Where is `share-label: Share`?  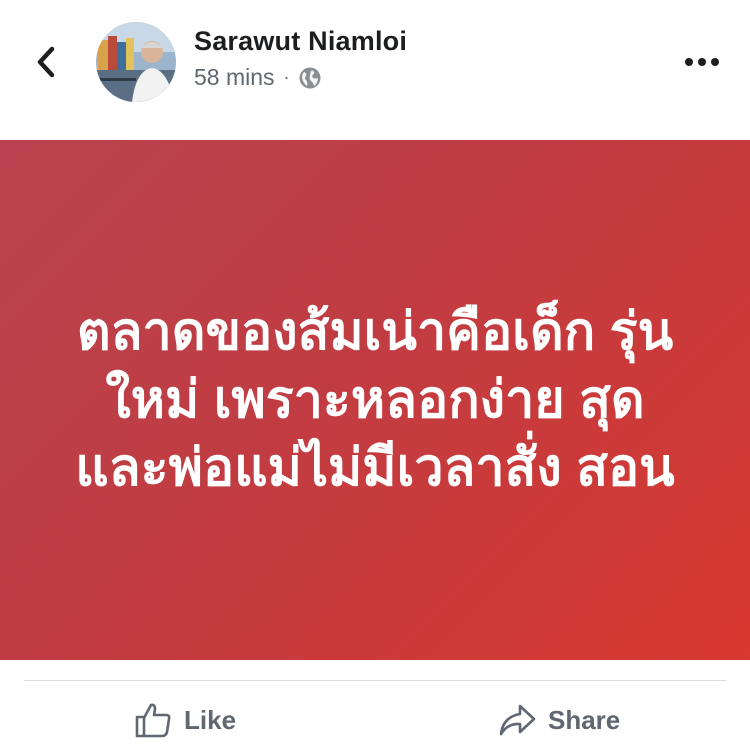 share-label: Share is located at coordinates (584, 719).